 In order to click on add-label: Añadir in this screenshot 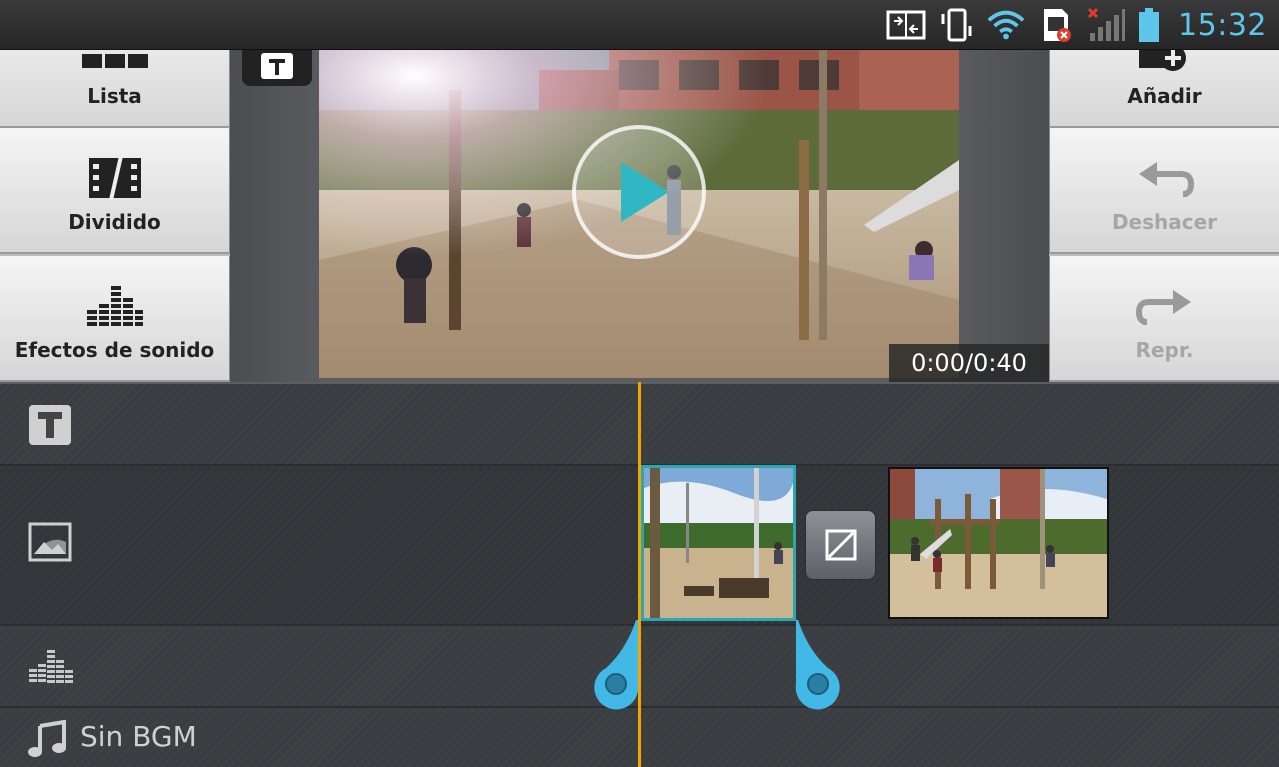, I will do `click(1164, 96)`.